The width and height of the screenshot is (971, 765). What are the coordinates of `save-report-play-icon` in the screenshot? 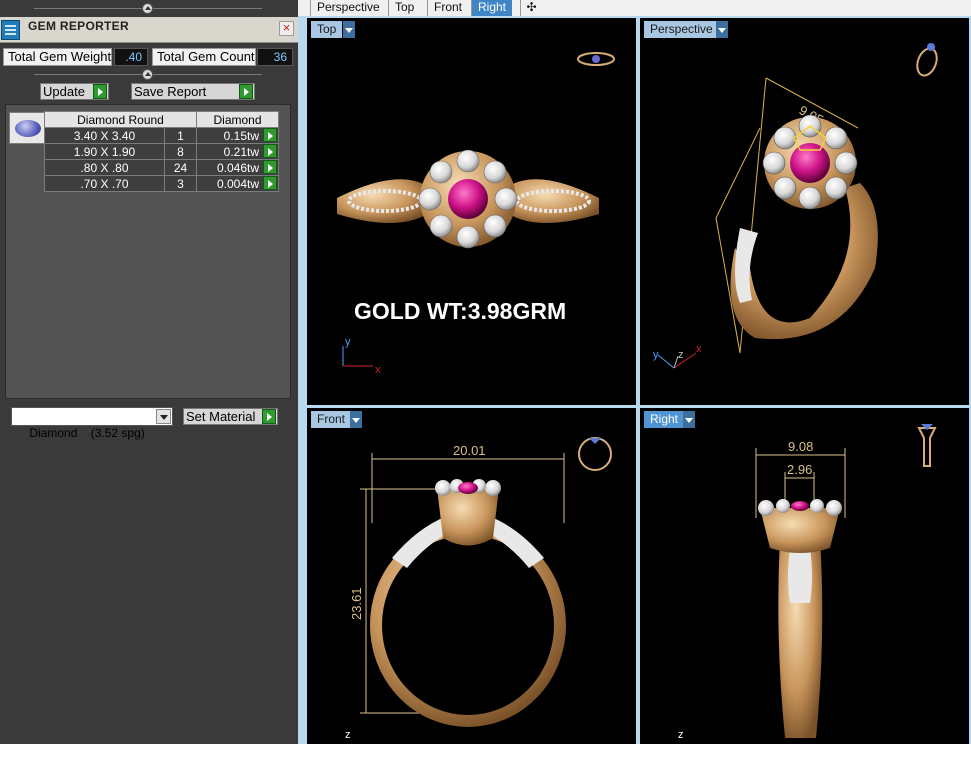 It's located at (246, 91).